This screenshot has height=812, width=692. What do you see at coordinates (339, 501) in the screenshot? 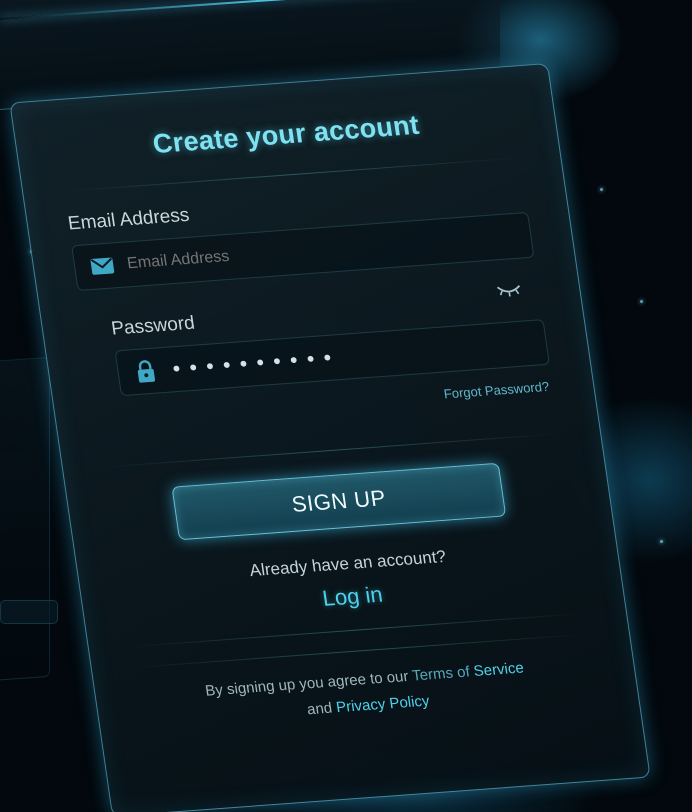
I see `sign-up-button: SIGN UP` at bounding box center [339, 501].